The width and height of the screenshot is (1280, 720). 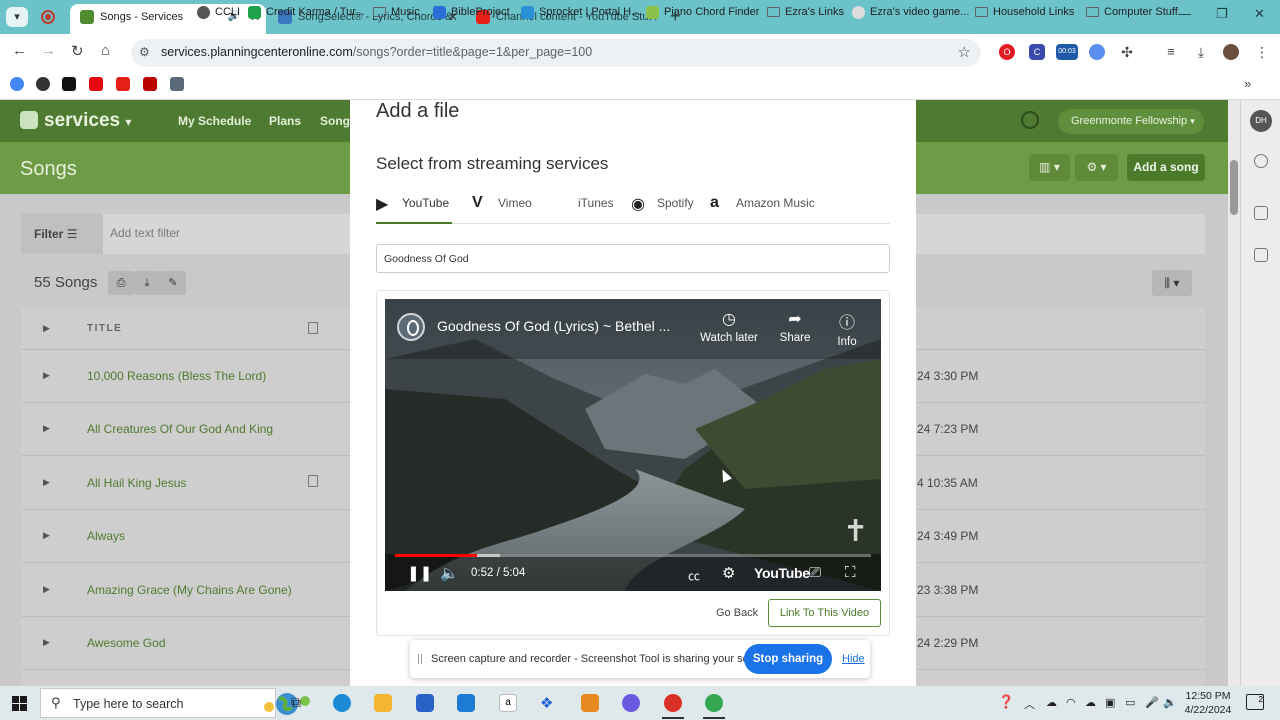 What do you see at coordinates (1152, 702) in the screenshot?
I see `microphone-icon: 🎤` at bounding box center [1152, 702].